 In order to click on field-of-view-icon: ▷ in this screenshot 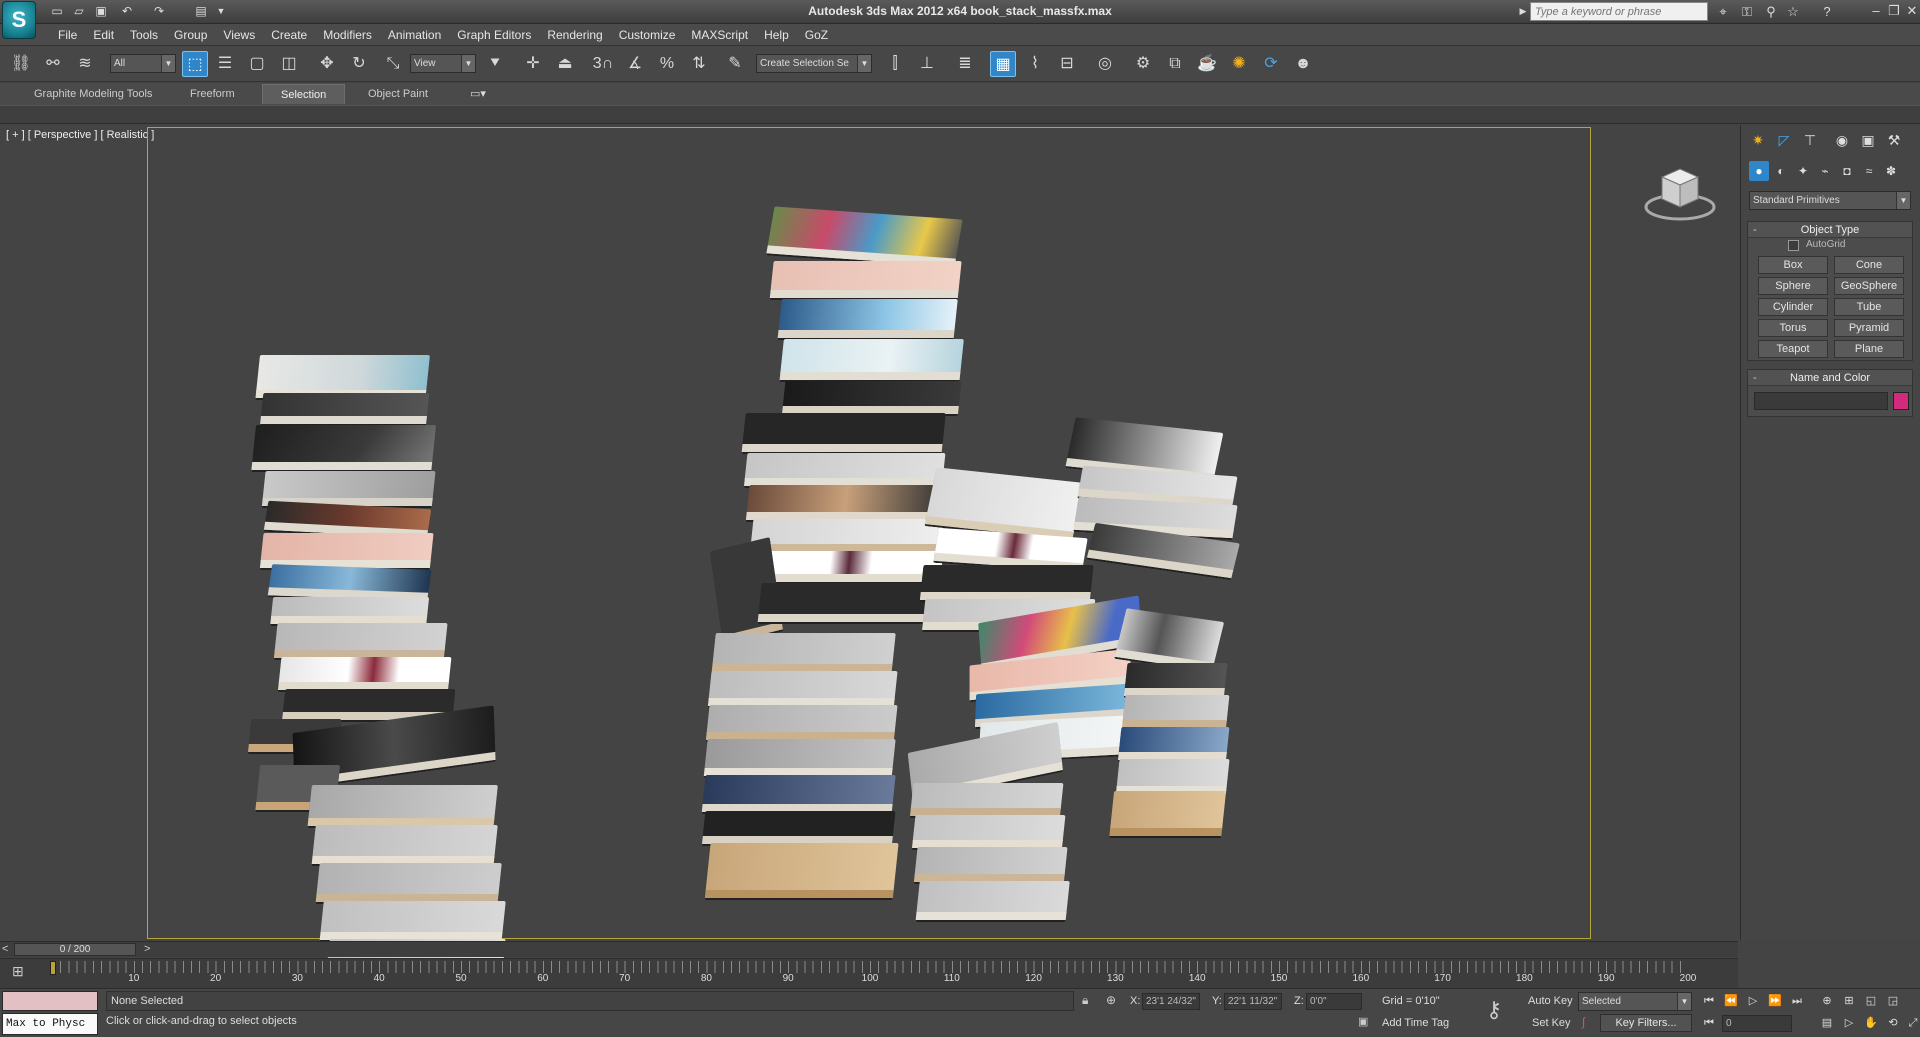, I will do `click(1849, 1023)`.